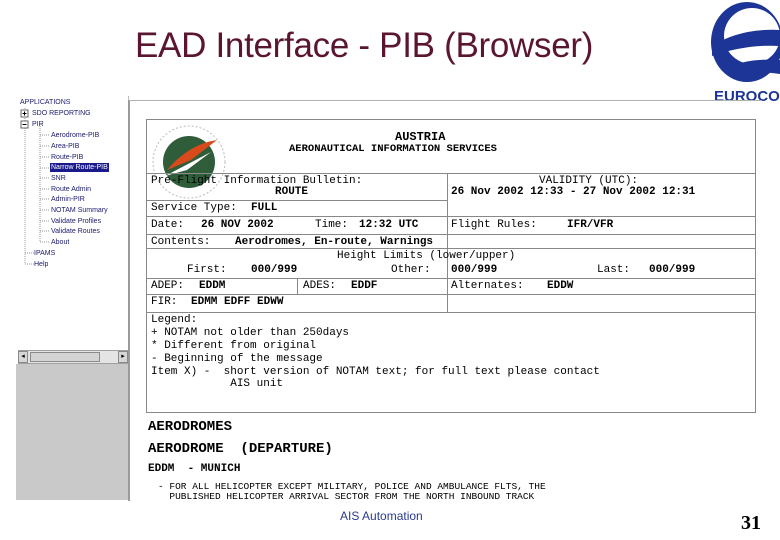 Image resolution: width=780 pixels, height=540 pixels. I want to click on validity-value: 26 Nov 2002 12:33 - 27 Nov 2002 12:31, so click(573, 192).